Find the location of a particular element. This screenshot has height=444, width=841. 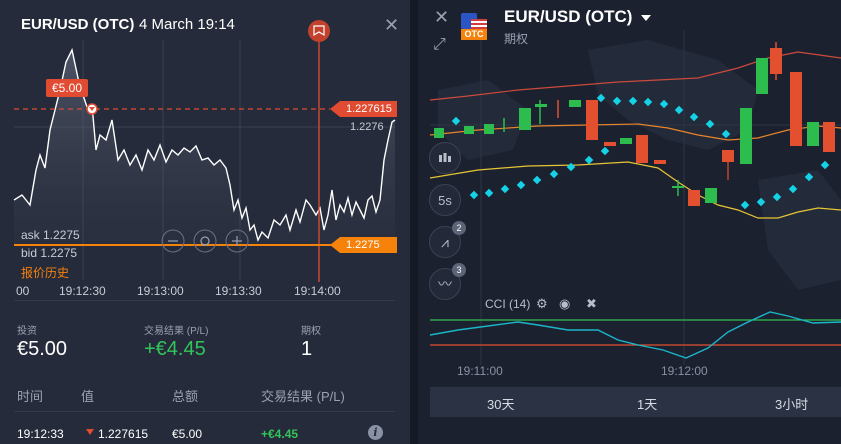

quote-history-link: 报价历史 is located at coordinates (45, 272).